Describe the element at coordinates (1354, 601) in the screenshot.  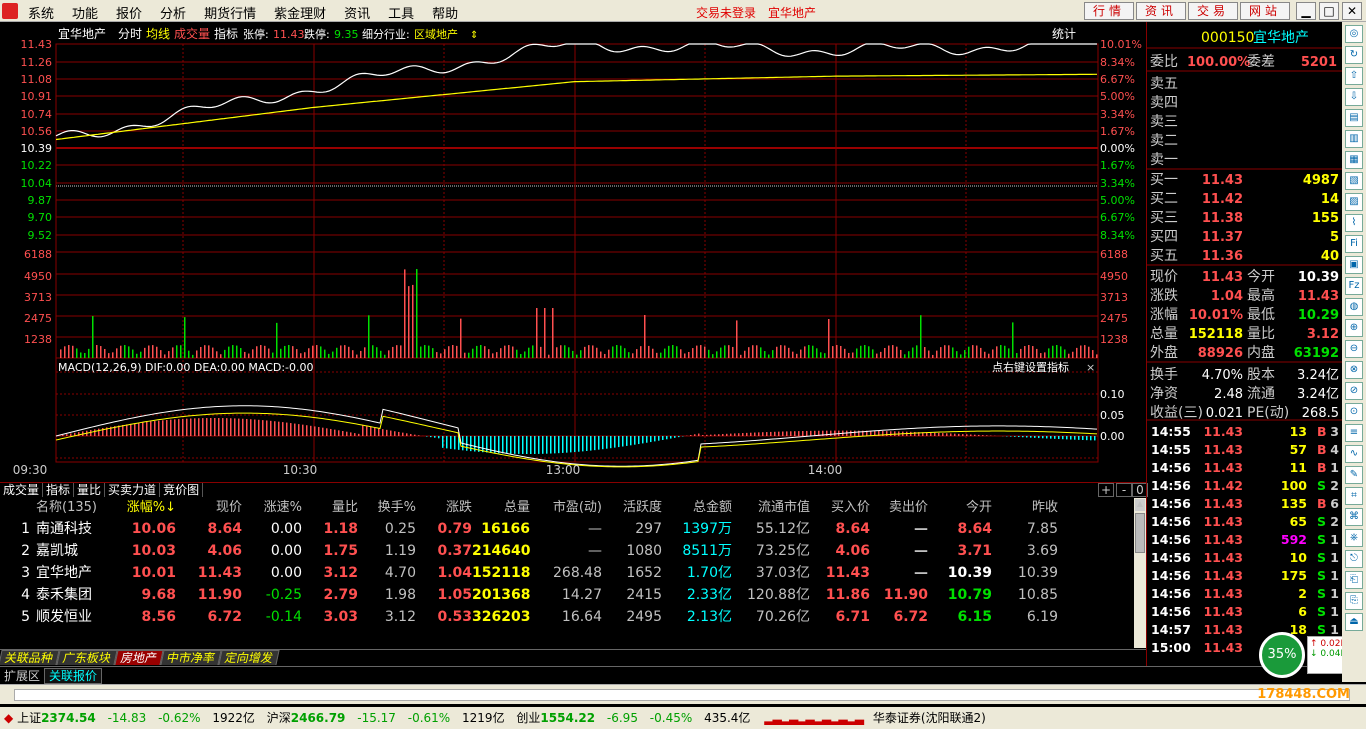
I see `side-tool-icon: ⎘` at that location.